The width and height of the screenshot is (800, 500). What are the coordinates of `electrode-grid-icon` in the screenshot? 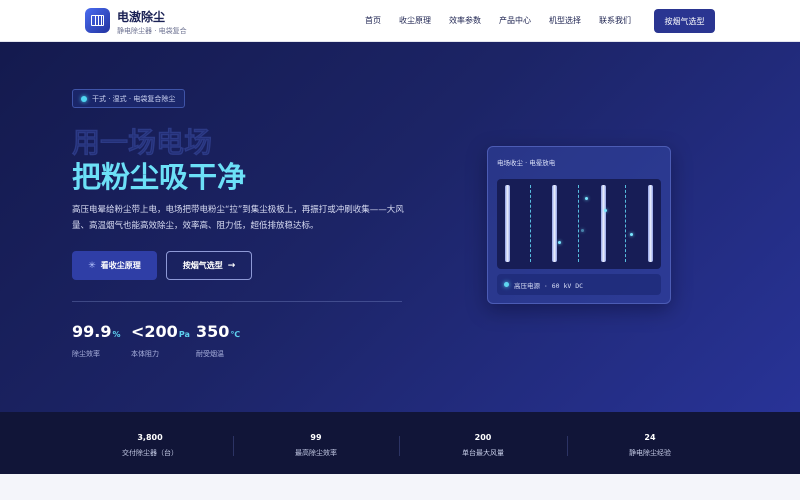 It's located at (97, 20).